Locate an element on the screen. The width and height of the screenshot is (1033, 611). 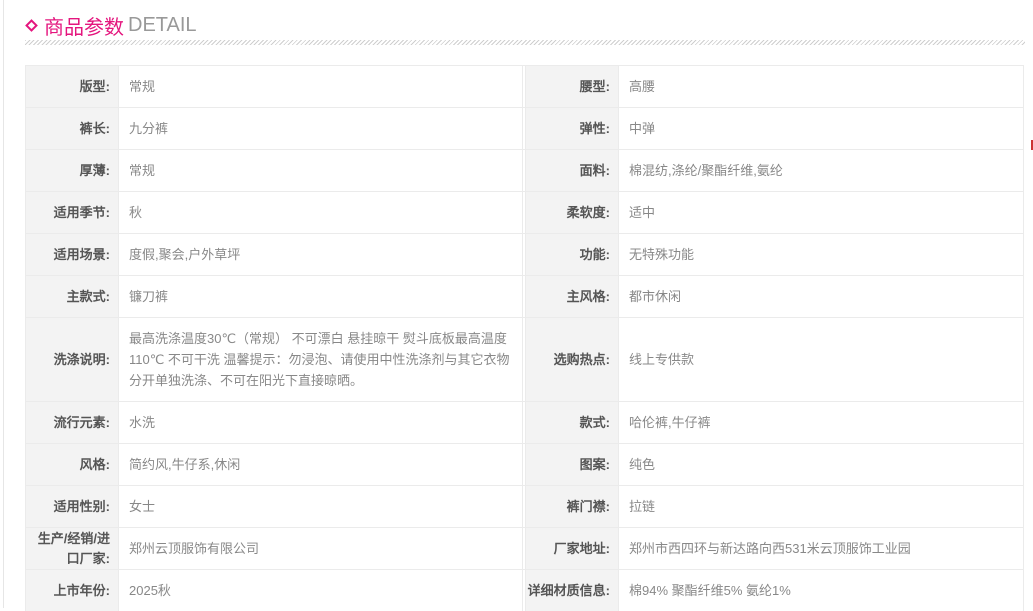
param-label: 厚薄: is located at coordinates (72, 170).